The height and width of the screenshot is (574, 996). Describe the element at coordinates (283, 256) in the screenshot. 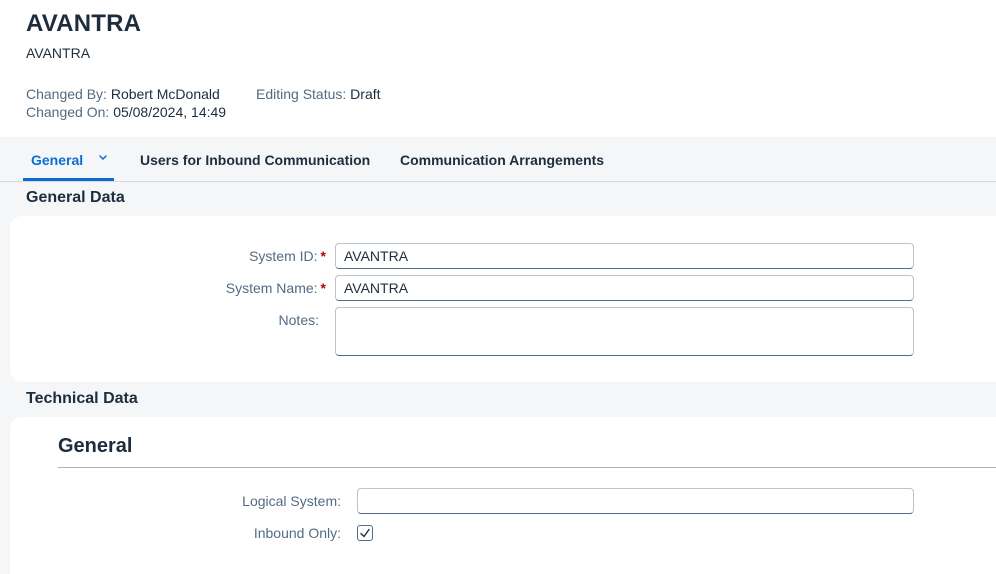

I see `system-id-label-text: System ID:` at that location.